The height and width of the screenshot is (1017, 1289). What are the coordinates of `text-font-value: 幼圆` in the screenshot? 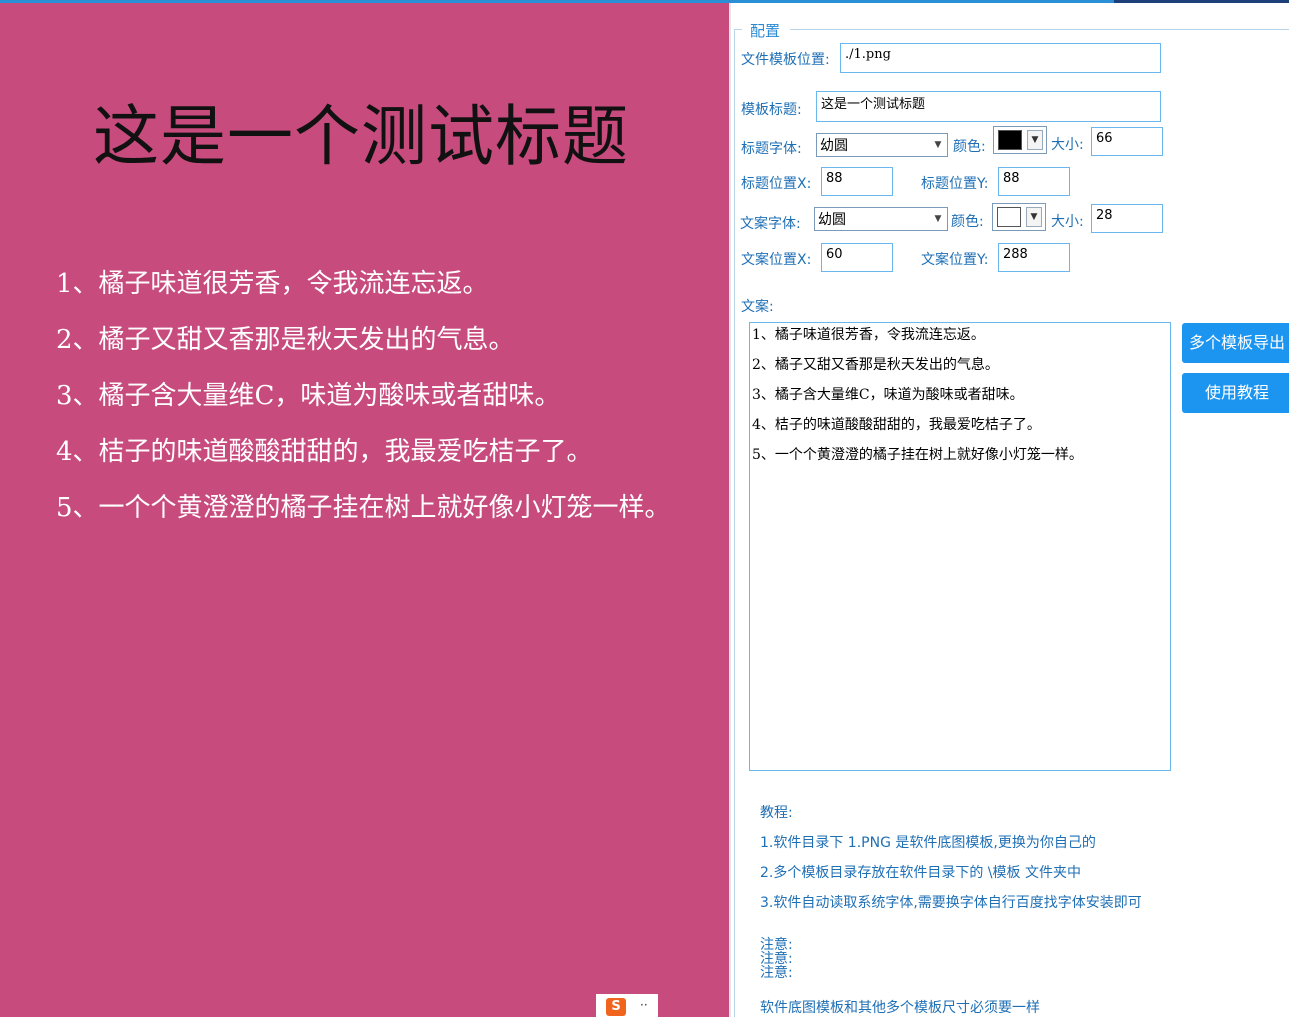 It's located at (832, 220).